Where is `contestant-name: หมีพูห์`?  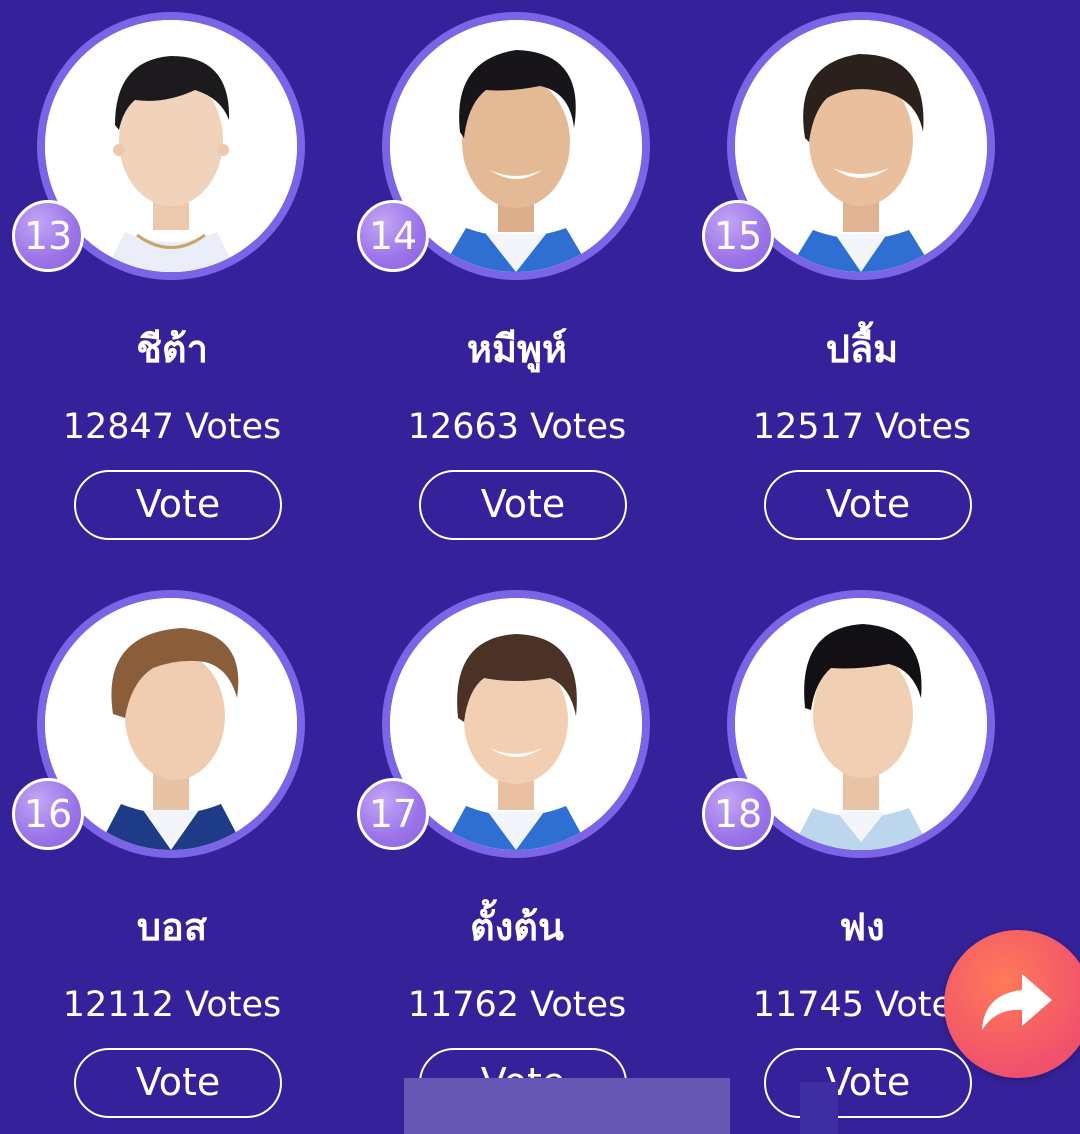
contestant-name: หมีพูห์ is located at coordinates (517, 349).